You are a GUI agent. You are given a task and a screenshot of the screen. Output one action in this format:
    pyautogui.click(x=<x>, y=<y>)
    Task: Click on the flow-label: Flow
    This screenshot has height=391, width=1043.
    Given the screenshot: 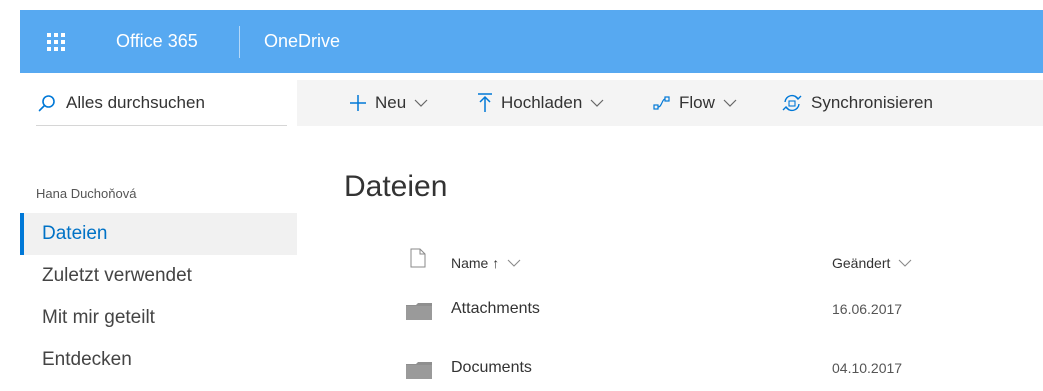 What is the action you would take?
    pyautogui.click(x=697, y=102)
    